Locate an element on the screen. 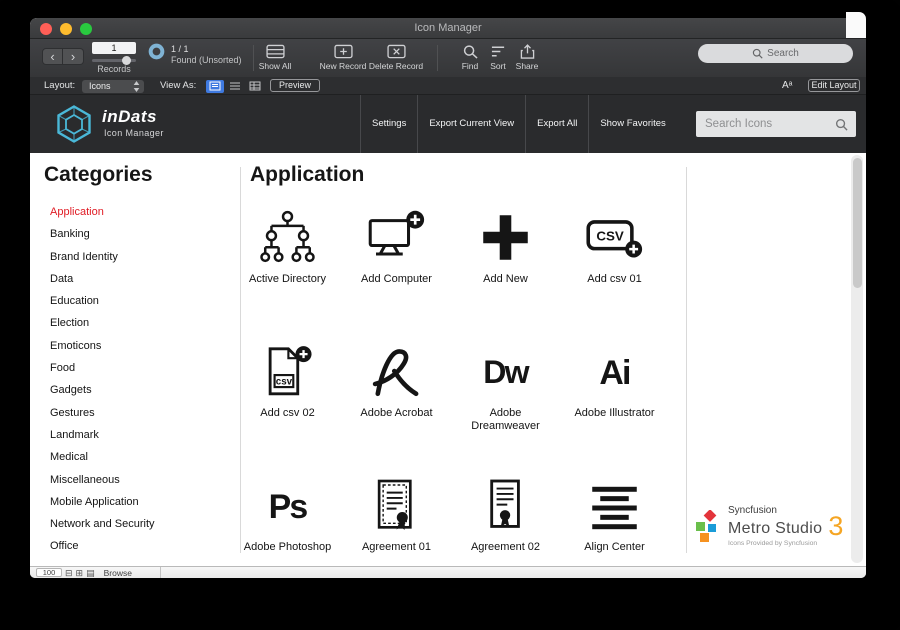 The image size is (900, 630). icon-tile-active-directory: Active Directory is located at coordinates (287, 270).